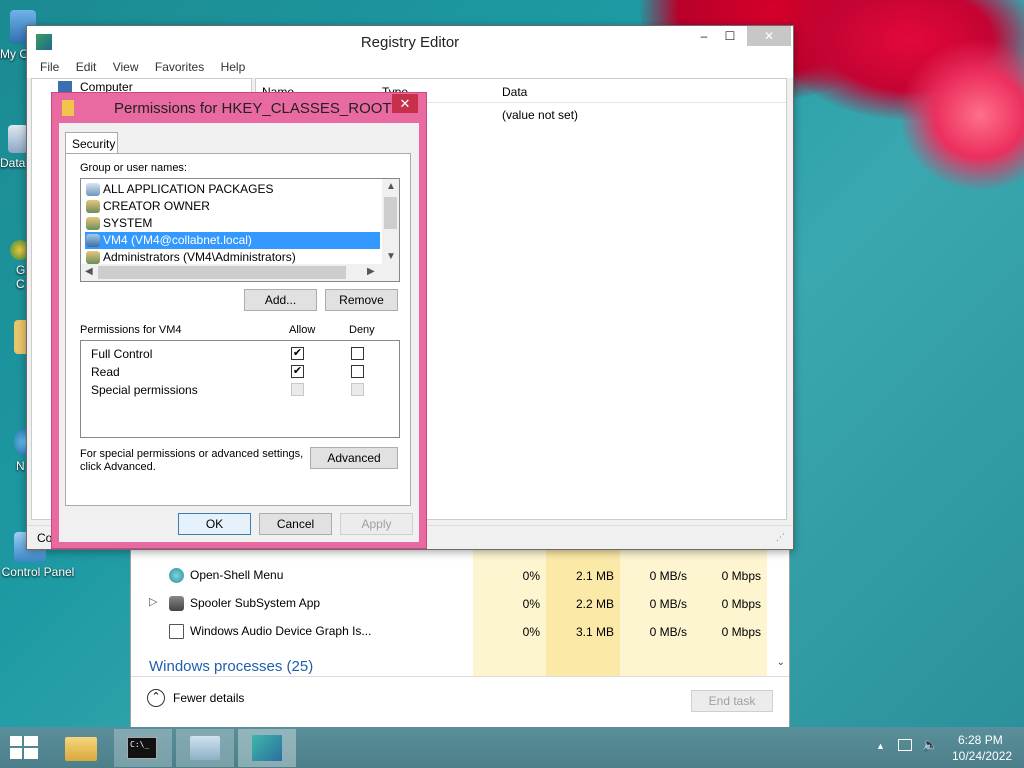 The image size is (1024, 768). Describe the element at coordinates (391, 256) in the screenshot. I see `scroll-down-icon: ▼` at that location.